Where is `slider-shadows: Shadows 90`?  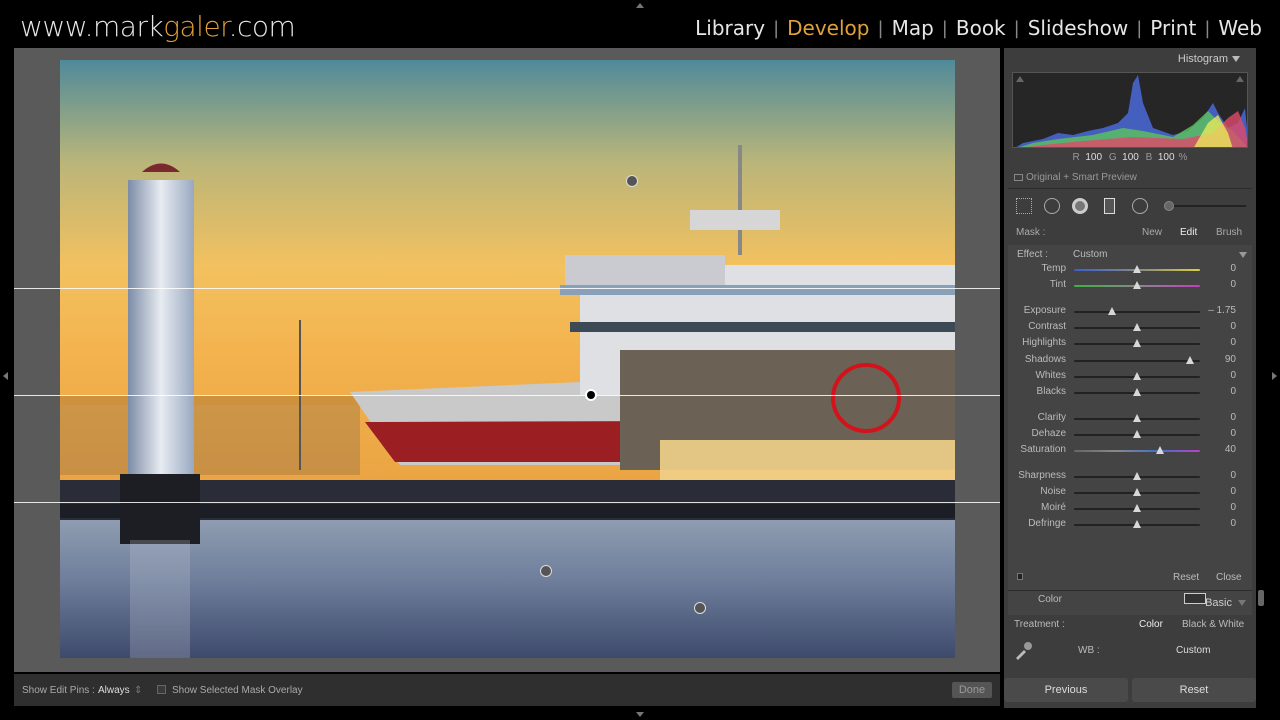
slider-shadows: Shadows 90 is located at coordinates (1130, 360).